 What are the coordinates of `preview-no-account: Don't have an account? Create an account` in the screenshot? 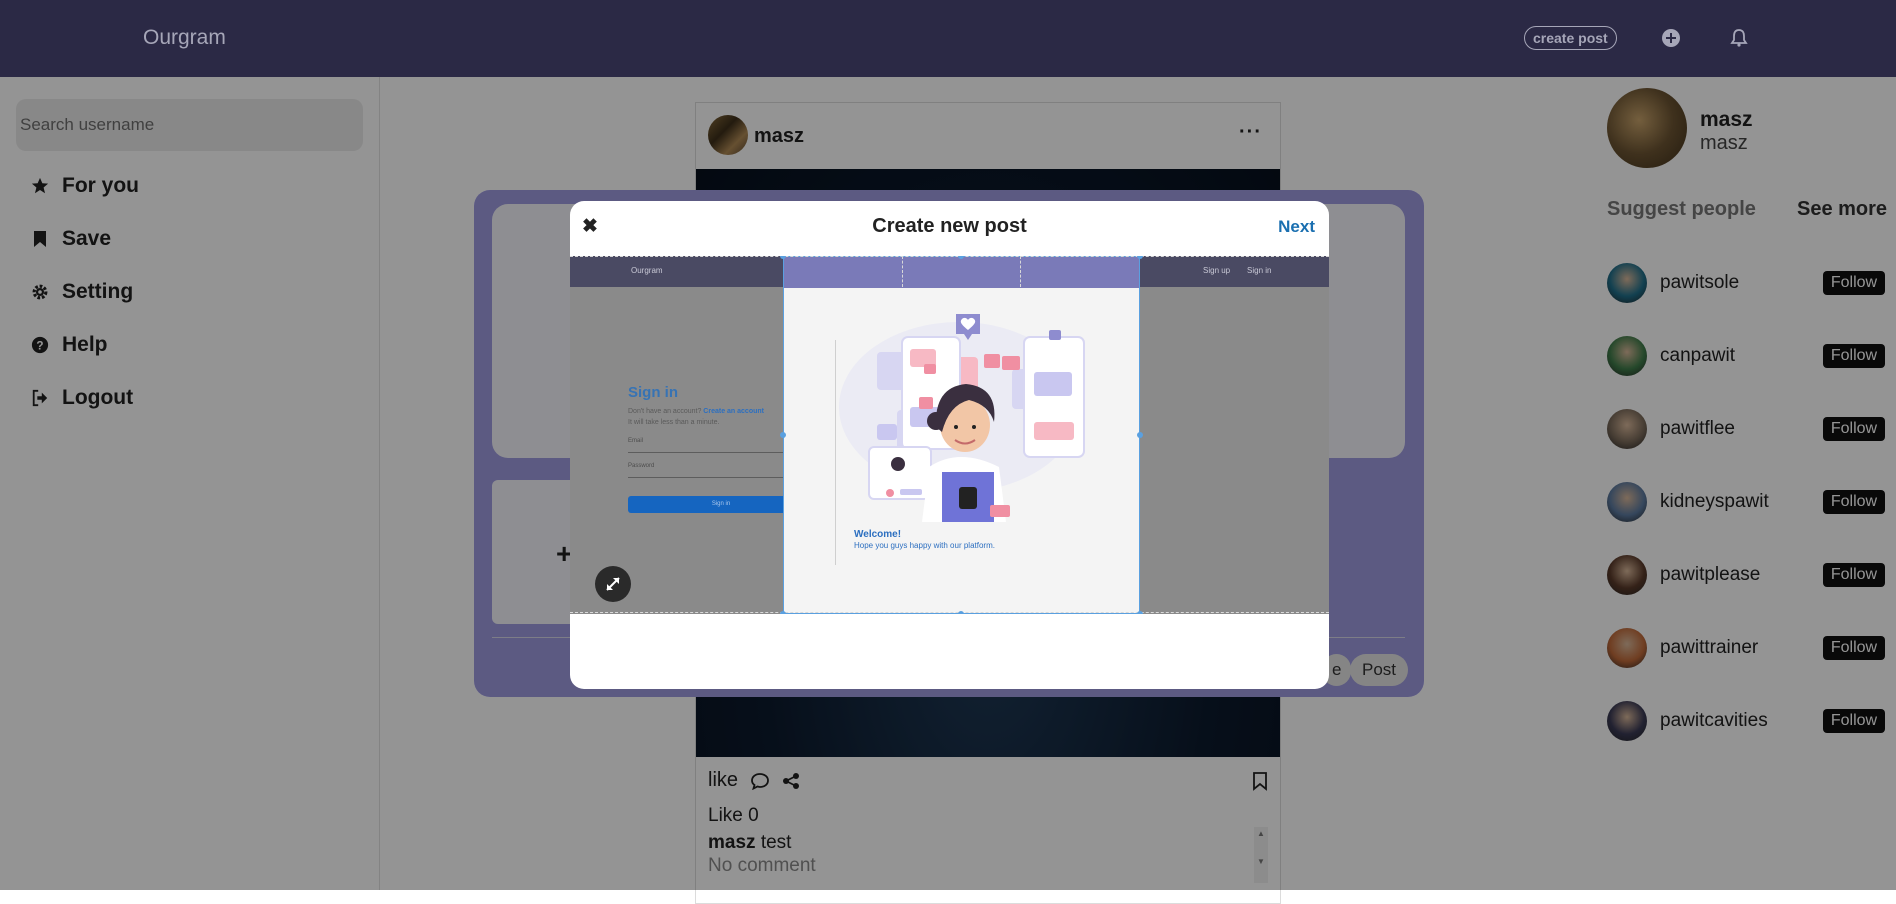 It's located at (696, 411).